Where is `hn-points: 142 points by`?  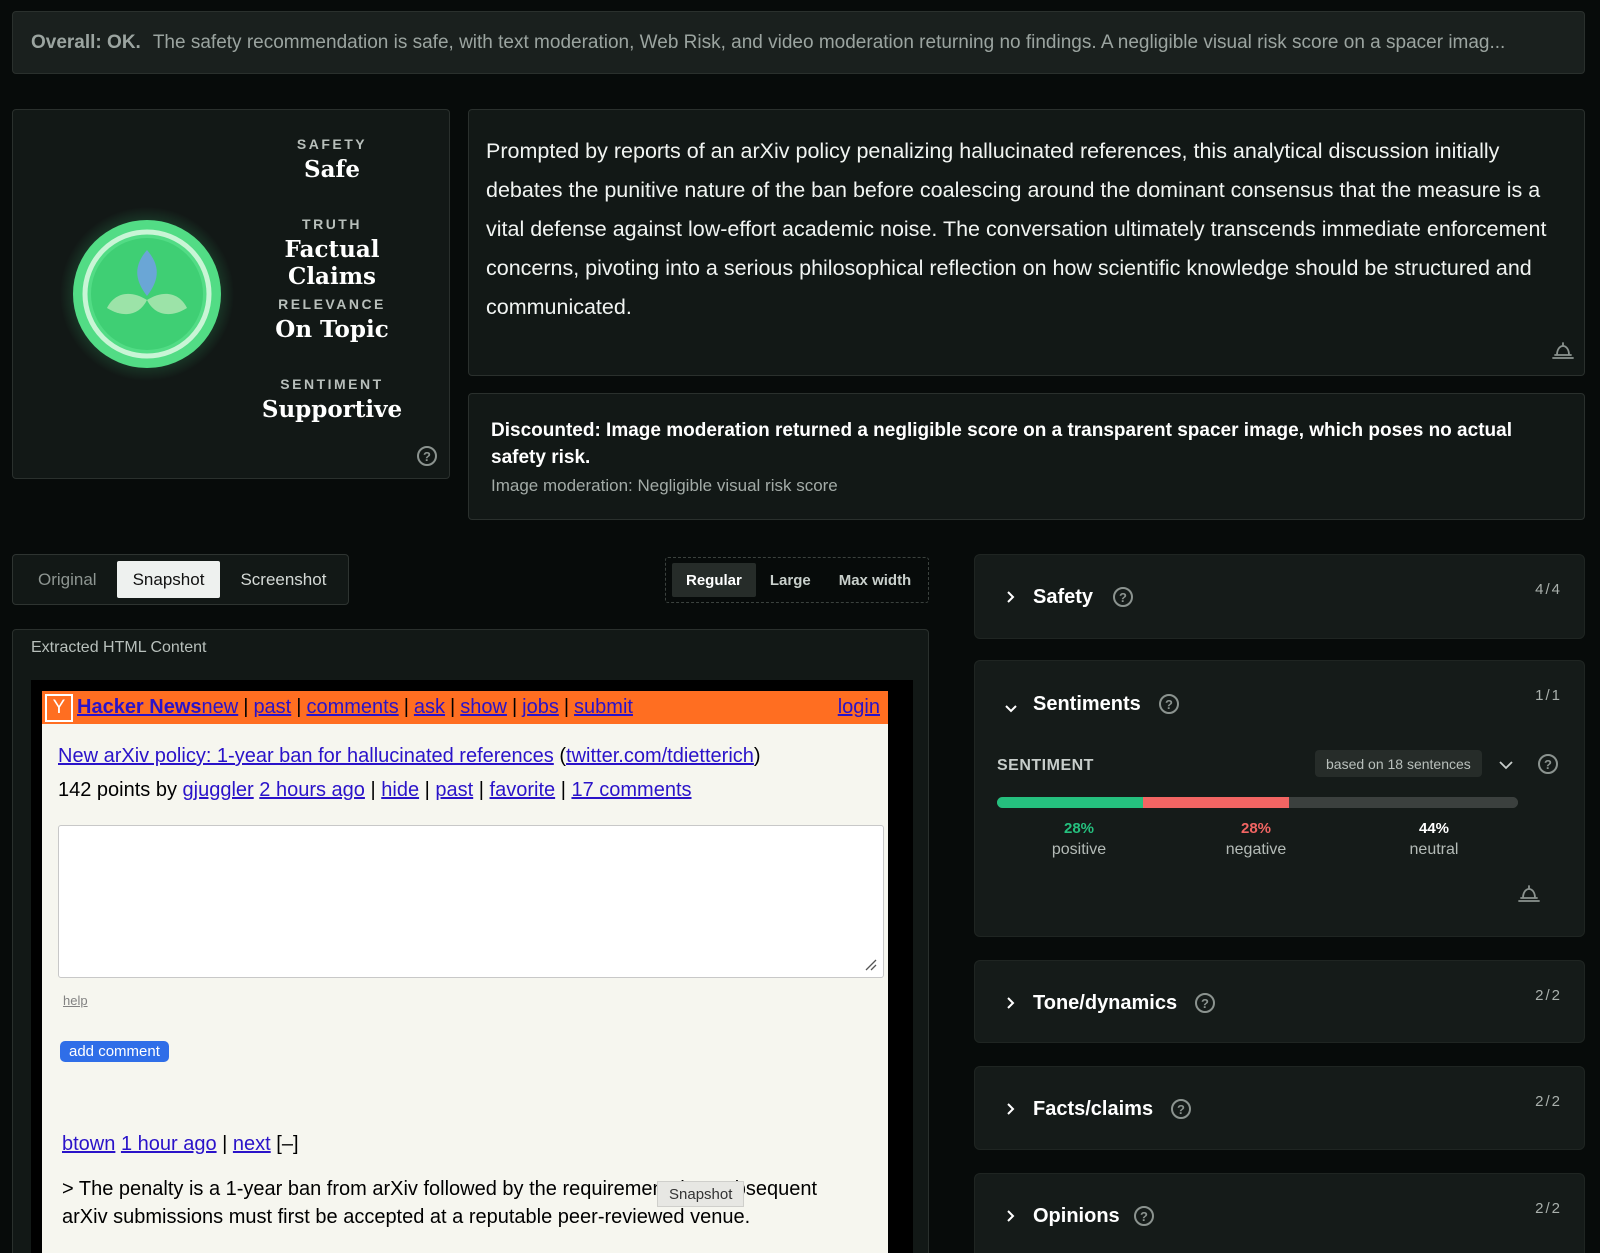
hn-points: 142 points by is located at coordinates (117, 790).